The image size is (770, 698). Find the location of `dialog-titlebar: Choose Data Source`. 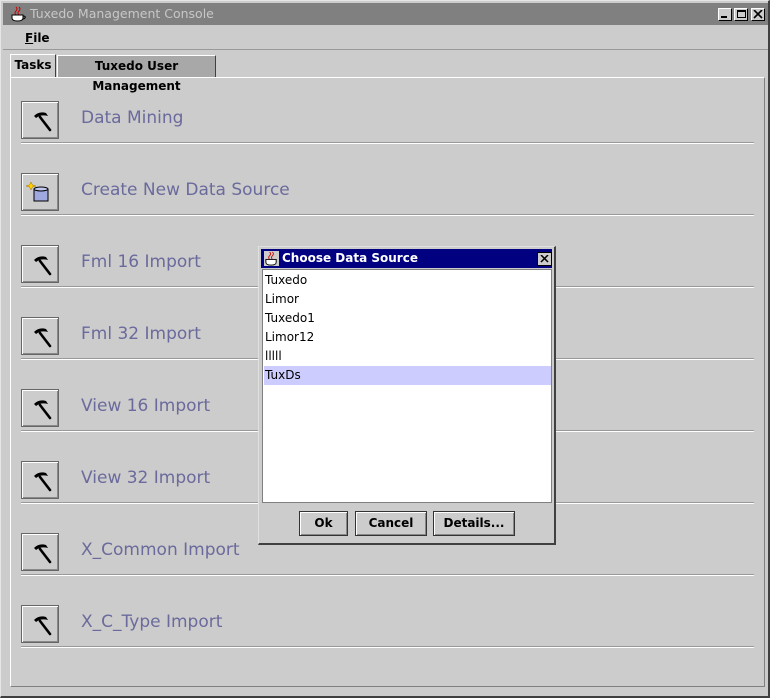

dialog-titlebar: Choose Data Source is located at coordinates (406, 258).